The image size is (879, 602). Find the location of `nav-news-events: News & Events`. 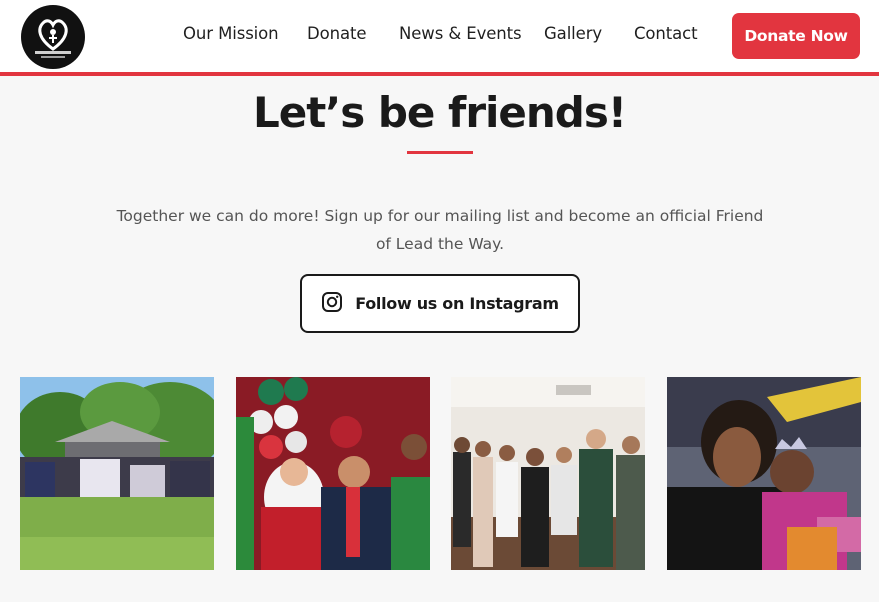

nav-news-events: News & Events is located at coordinates (460, 33).